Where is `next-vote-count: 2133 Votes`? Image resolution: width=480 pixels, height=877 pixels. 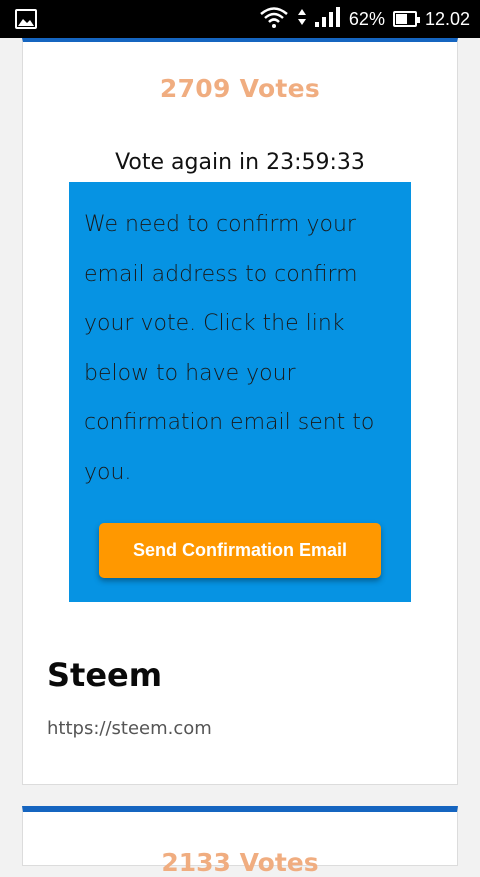 next-vote-count: 2133 Votes is located at coordinates (240, 862).